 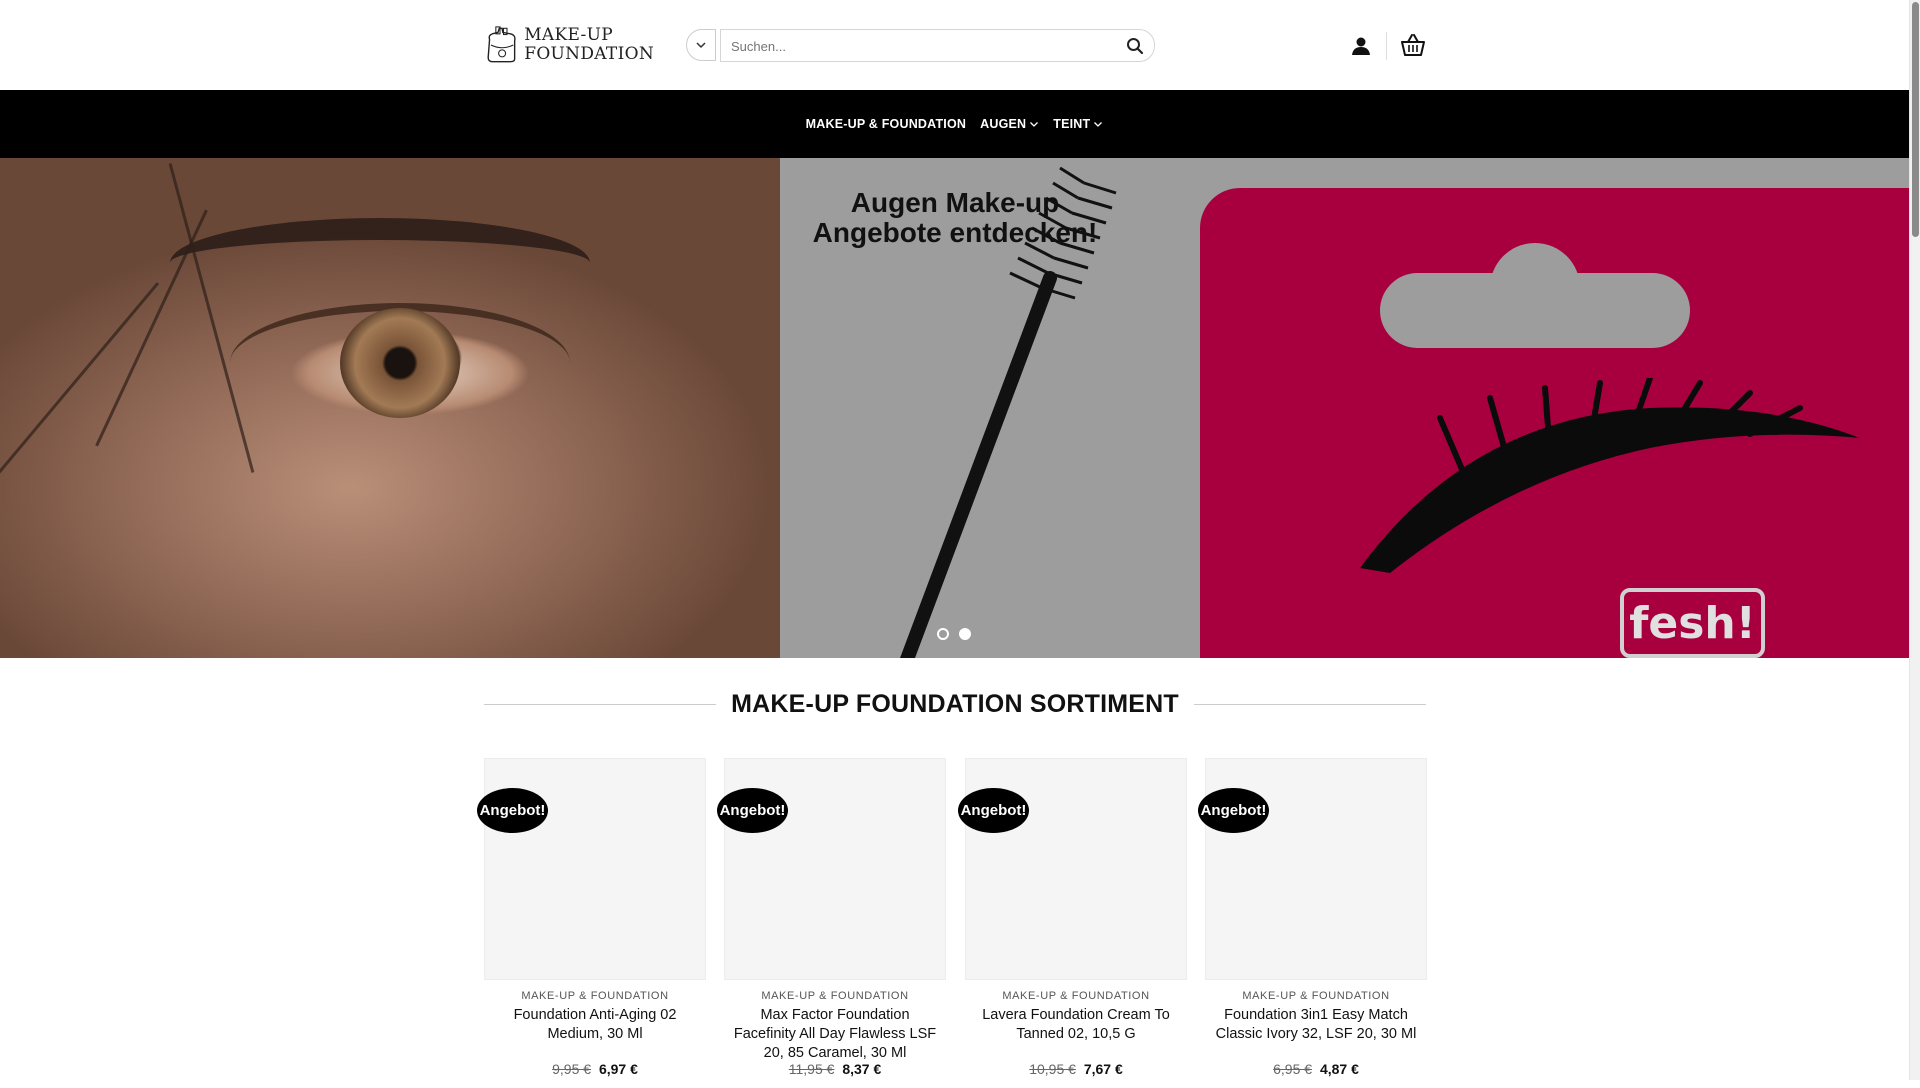 I want to click on search-icon, so click(x=1135, y=46).